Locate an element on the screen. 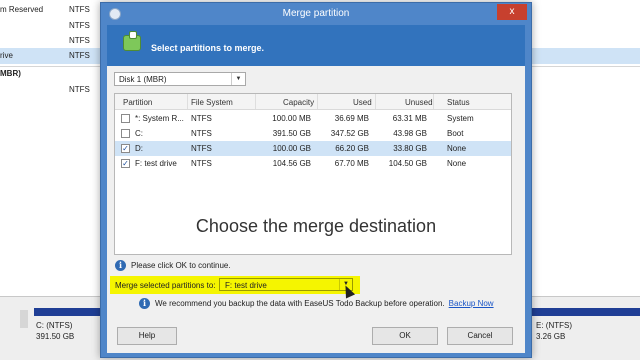 The image size is (640, 360). cell-status: System is located at coordinates (460, 118).